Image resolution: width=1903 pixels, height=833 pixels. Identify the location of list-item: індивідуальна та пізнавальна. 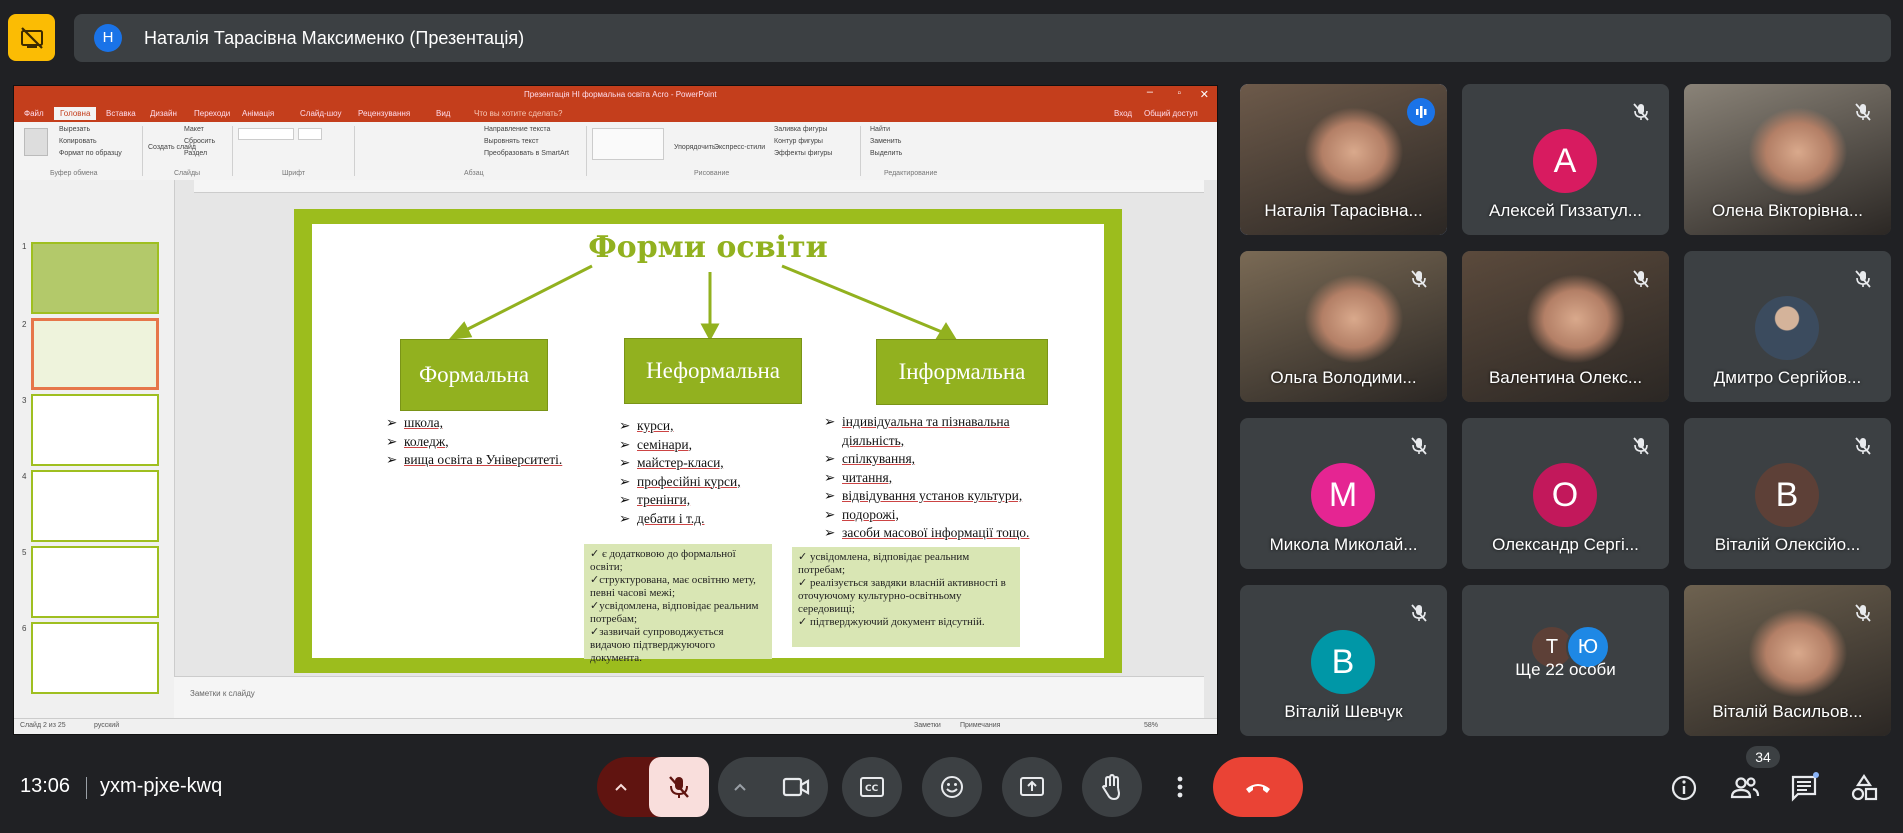
(926, 422).